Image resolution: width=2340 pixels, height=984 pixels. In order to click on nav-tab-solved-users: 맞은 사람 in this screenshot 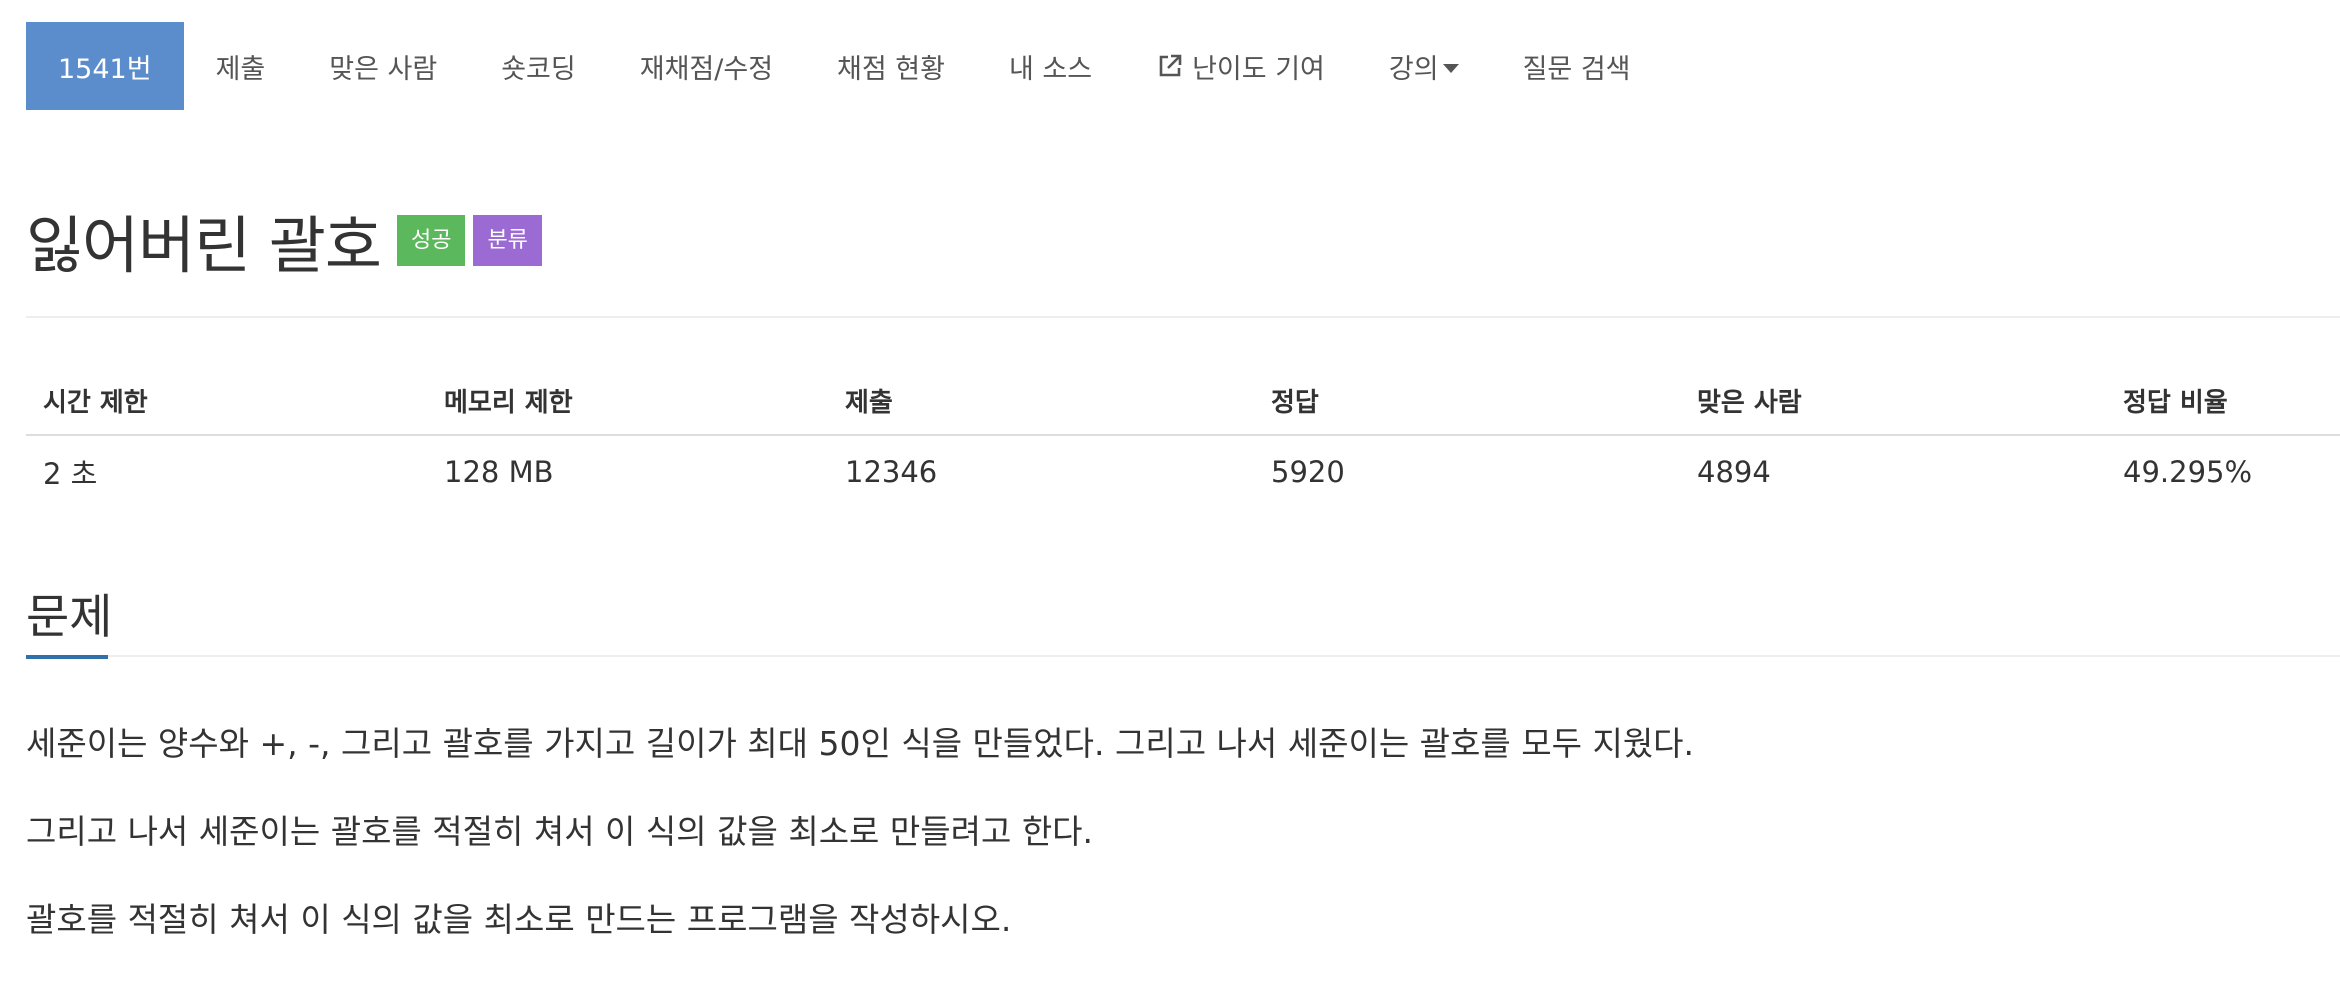, I will do `click(383, 66)`.